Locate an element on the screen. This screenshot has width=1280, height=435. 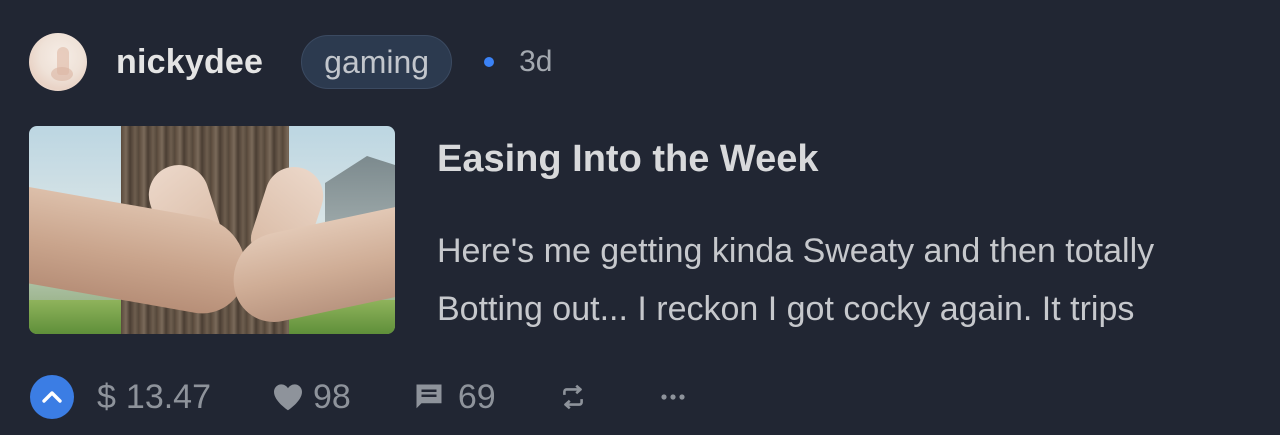
separator-dot is located at coordinates (489, 62).